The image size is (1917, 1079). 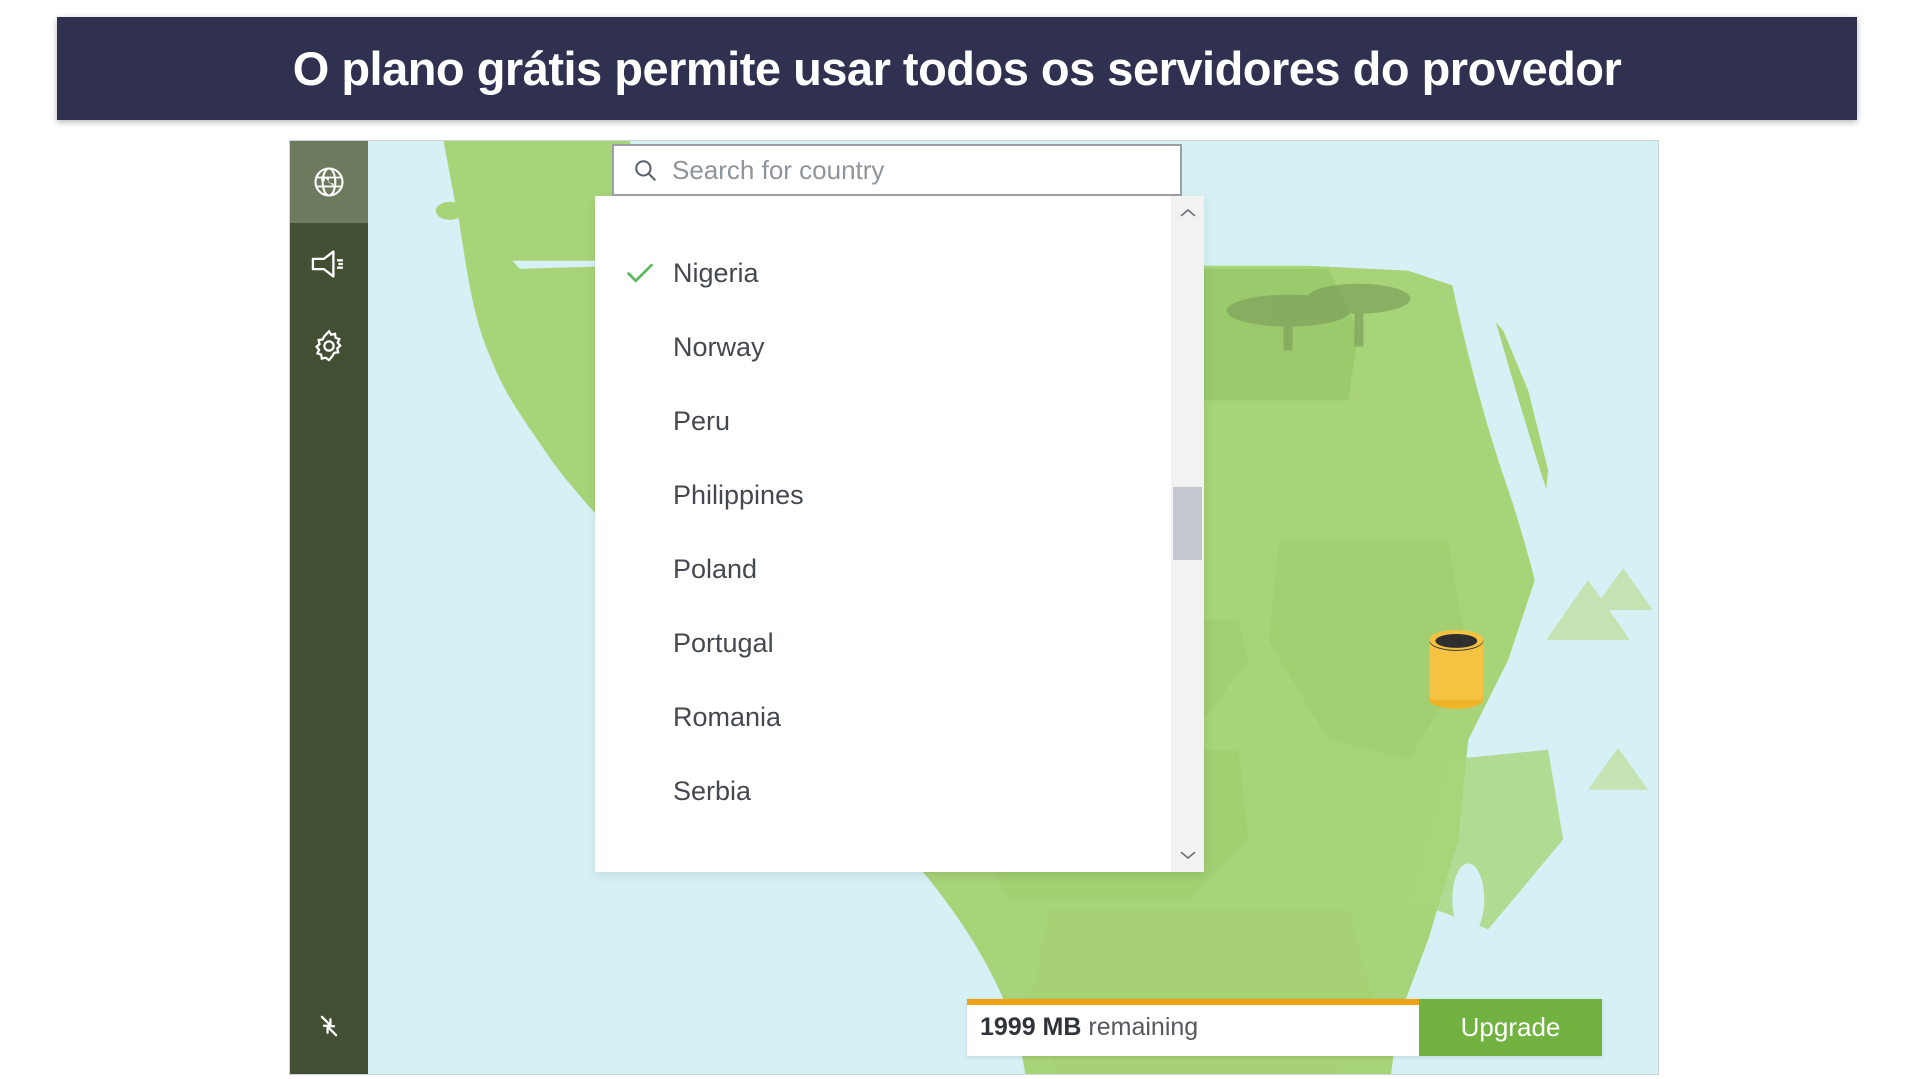 I want to click on country-list-item: Norway, so click(x=883, y=347).